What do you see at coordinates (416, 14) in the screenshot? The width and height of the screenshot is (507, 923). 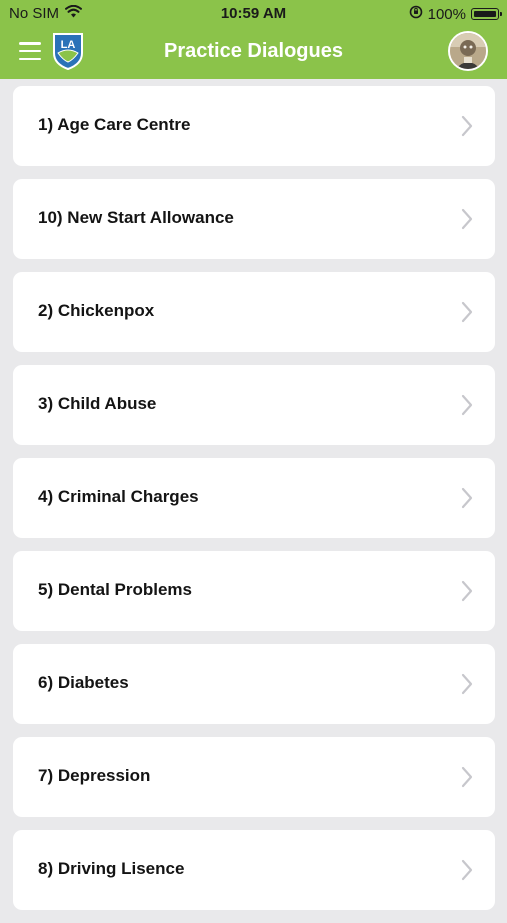 I see `orientation-lock-icon` at bounding box center [416, 14].